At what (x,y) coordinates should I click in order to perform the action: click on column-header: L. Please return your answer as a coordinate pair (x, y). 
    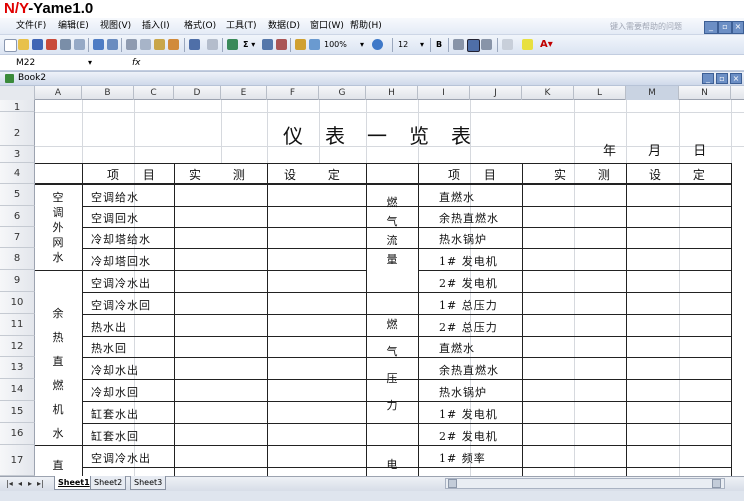
    Looking at the image, I should click on (600, 93).